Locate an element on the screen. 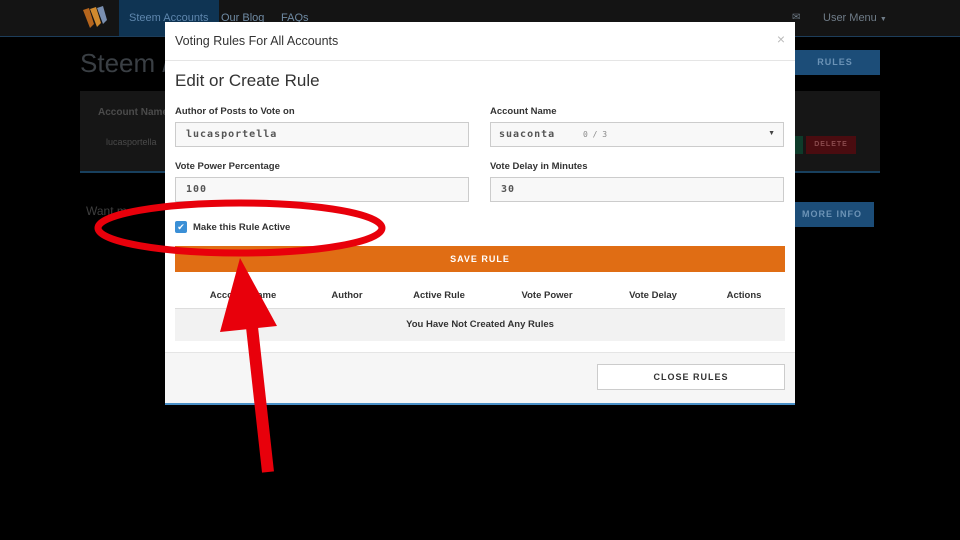 This screenshot has height=540, width=960. col-vote-power: Vote Power is located at coordinates (547, 295).